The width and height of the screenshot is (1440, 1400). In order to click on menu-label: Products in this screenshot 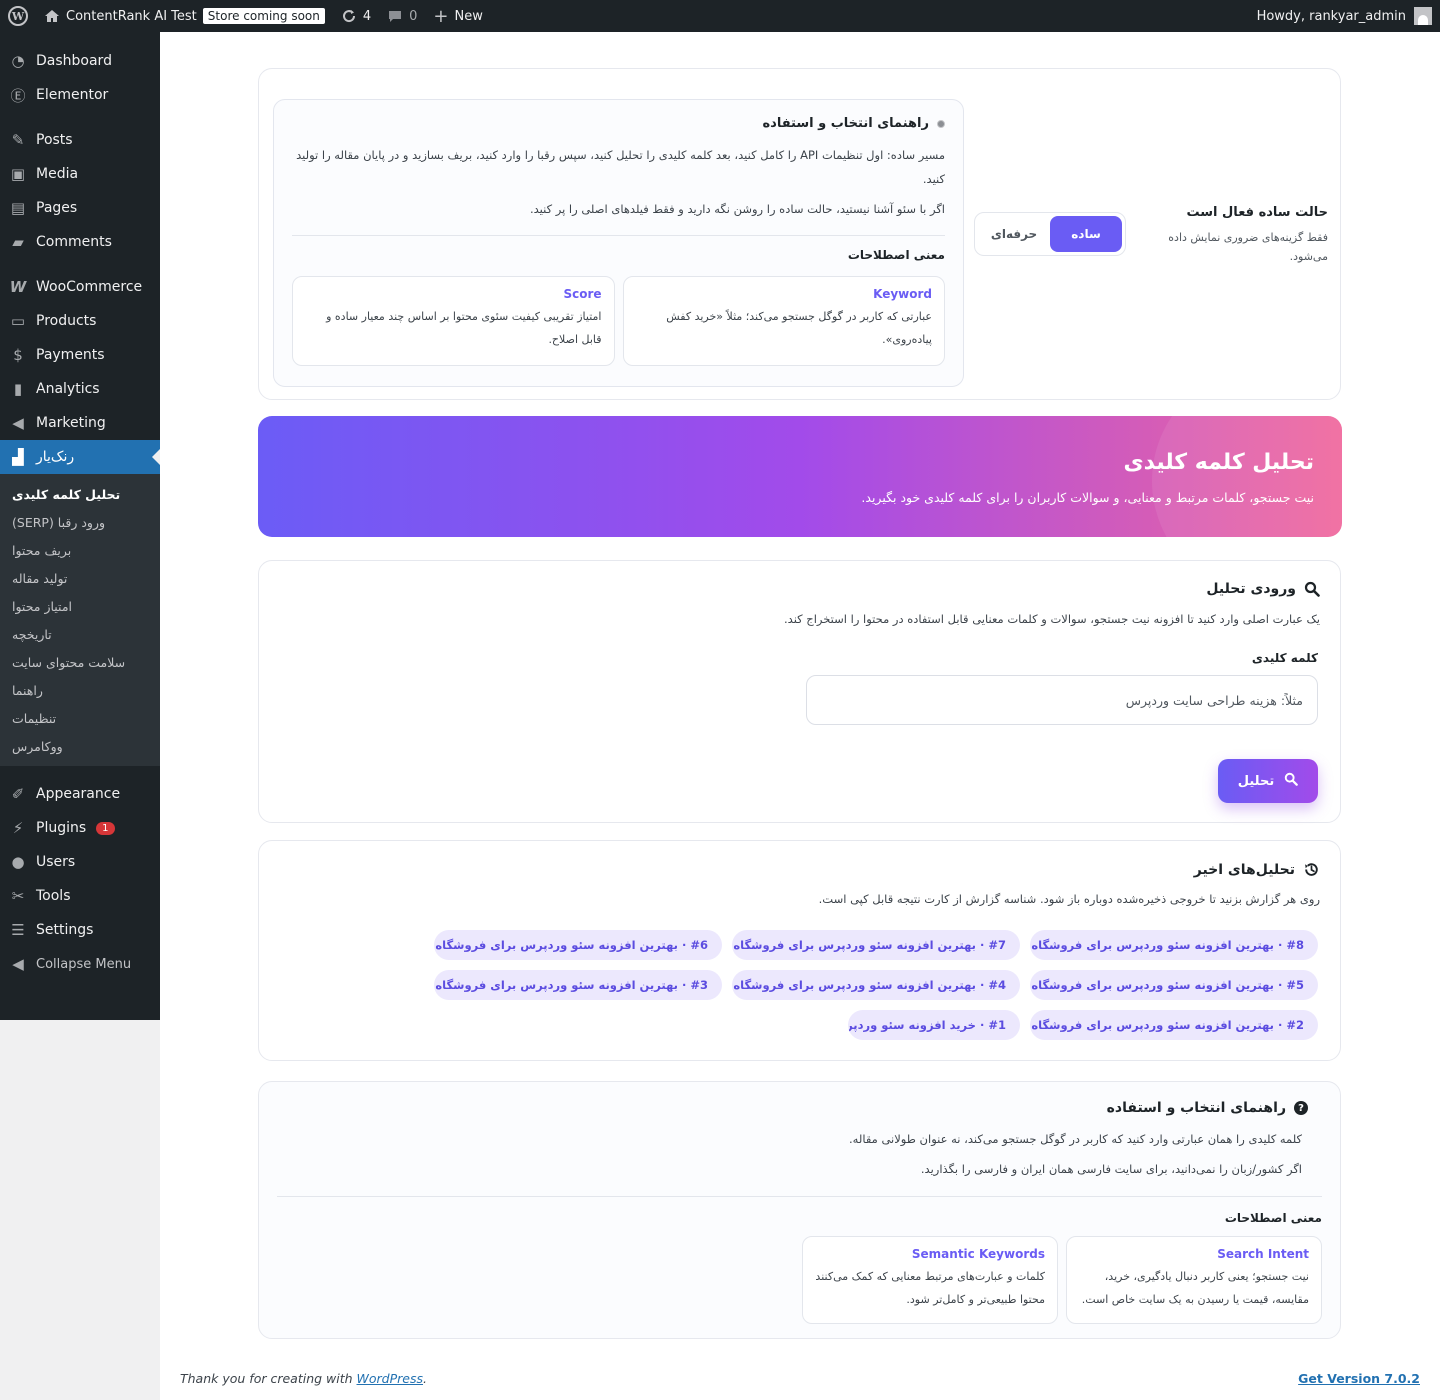, I will do `click(66, 321)`.